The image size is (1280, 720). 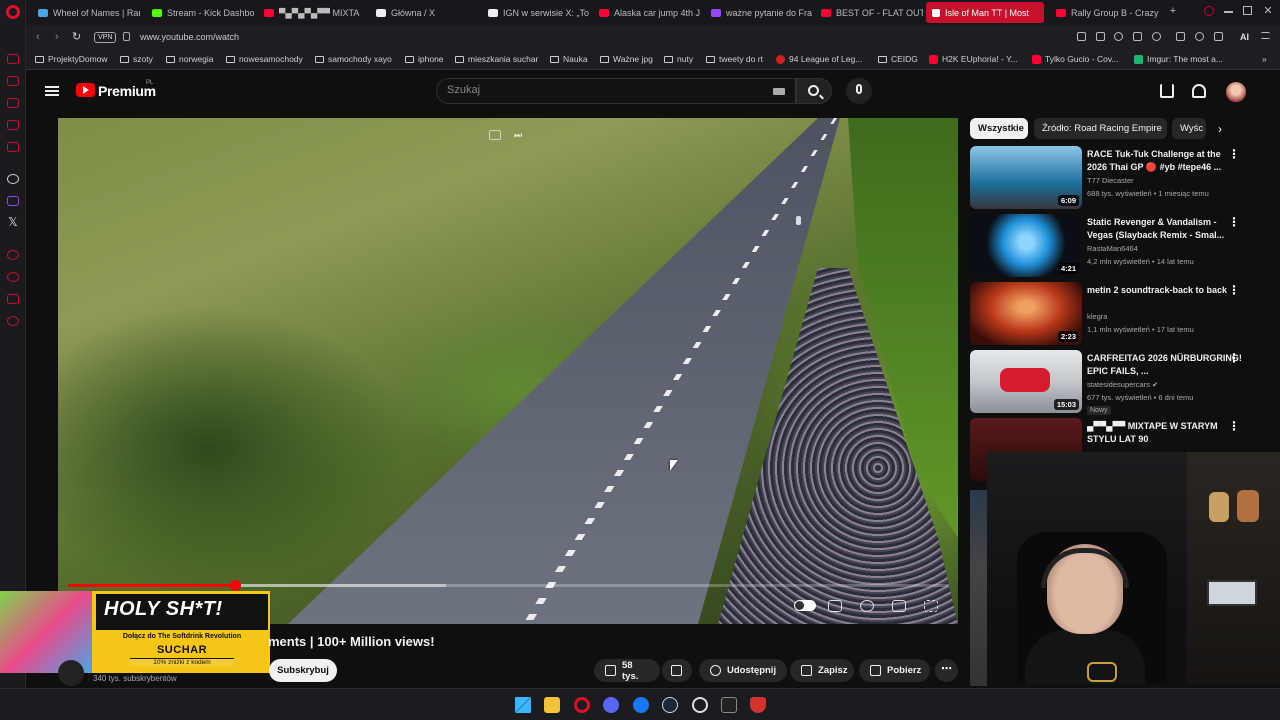 What do you see at coordinates (743, 670) in the screenshot?
I see `share-button: Udostępnij` at bounding box center [743, 670].